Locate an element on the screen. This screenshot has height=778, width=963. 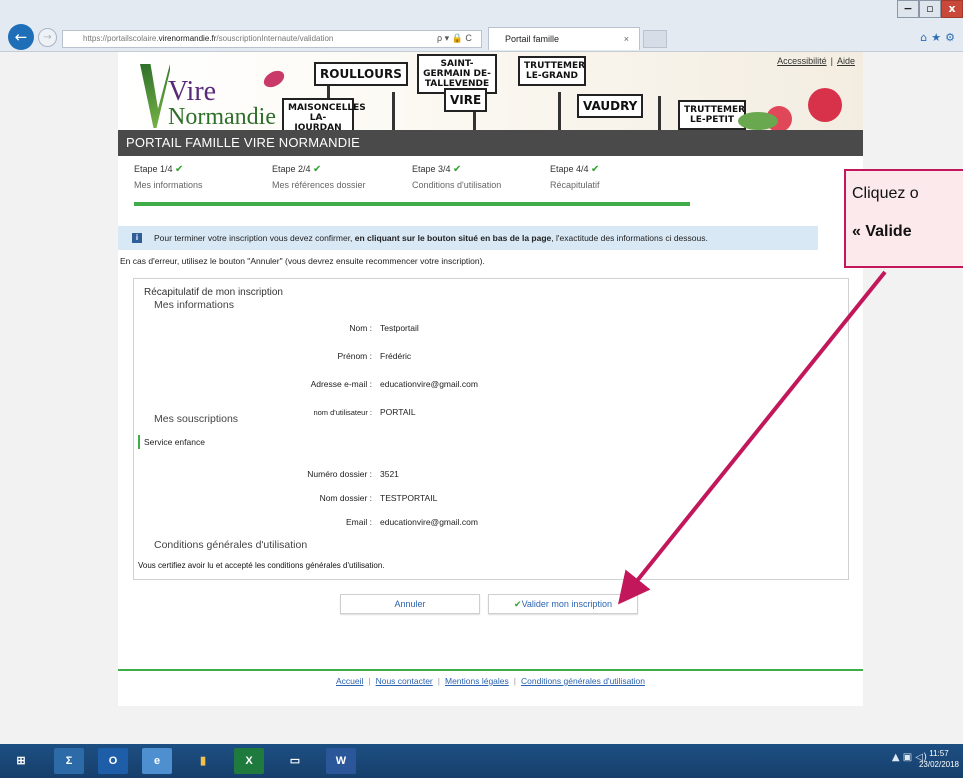
window-controls: − ▫ x is located at coordinates (930, 9).